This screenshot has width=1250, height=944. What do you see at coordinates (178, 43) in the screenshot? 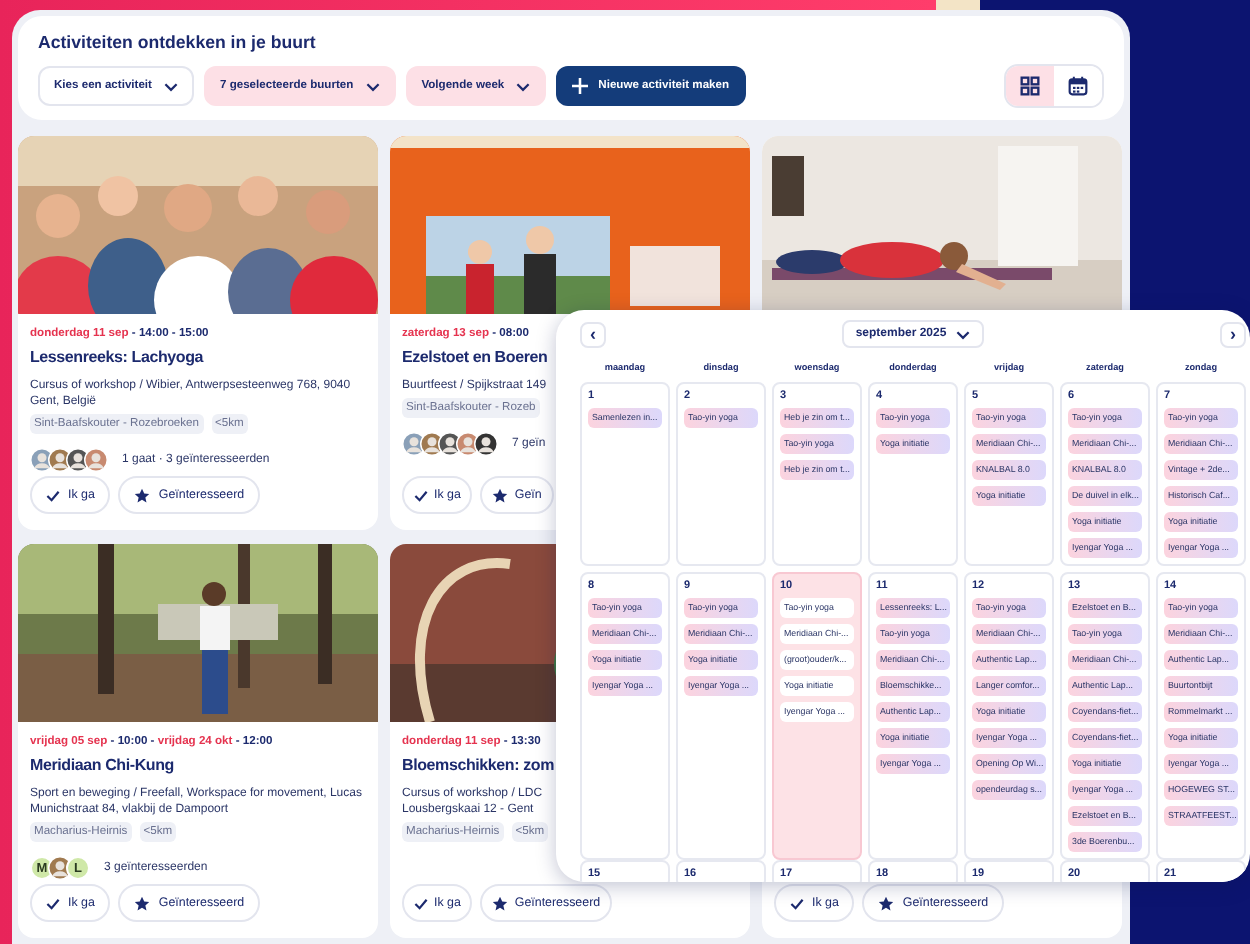
I see `page-title: Activiteiten ontdekken in je buurt` at bounding box center [178, 43].